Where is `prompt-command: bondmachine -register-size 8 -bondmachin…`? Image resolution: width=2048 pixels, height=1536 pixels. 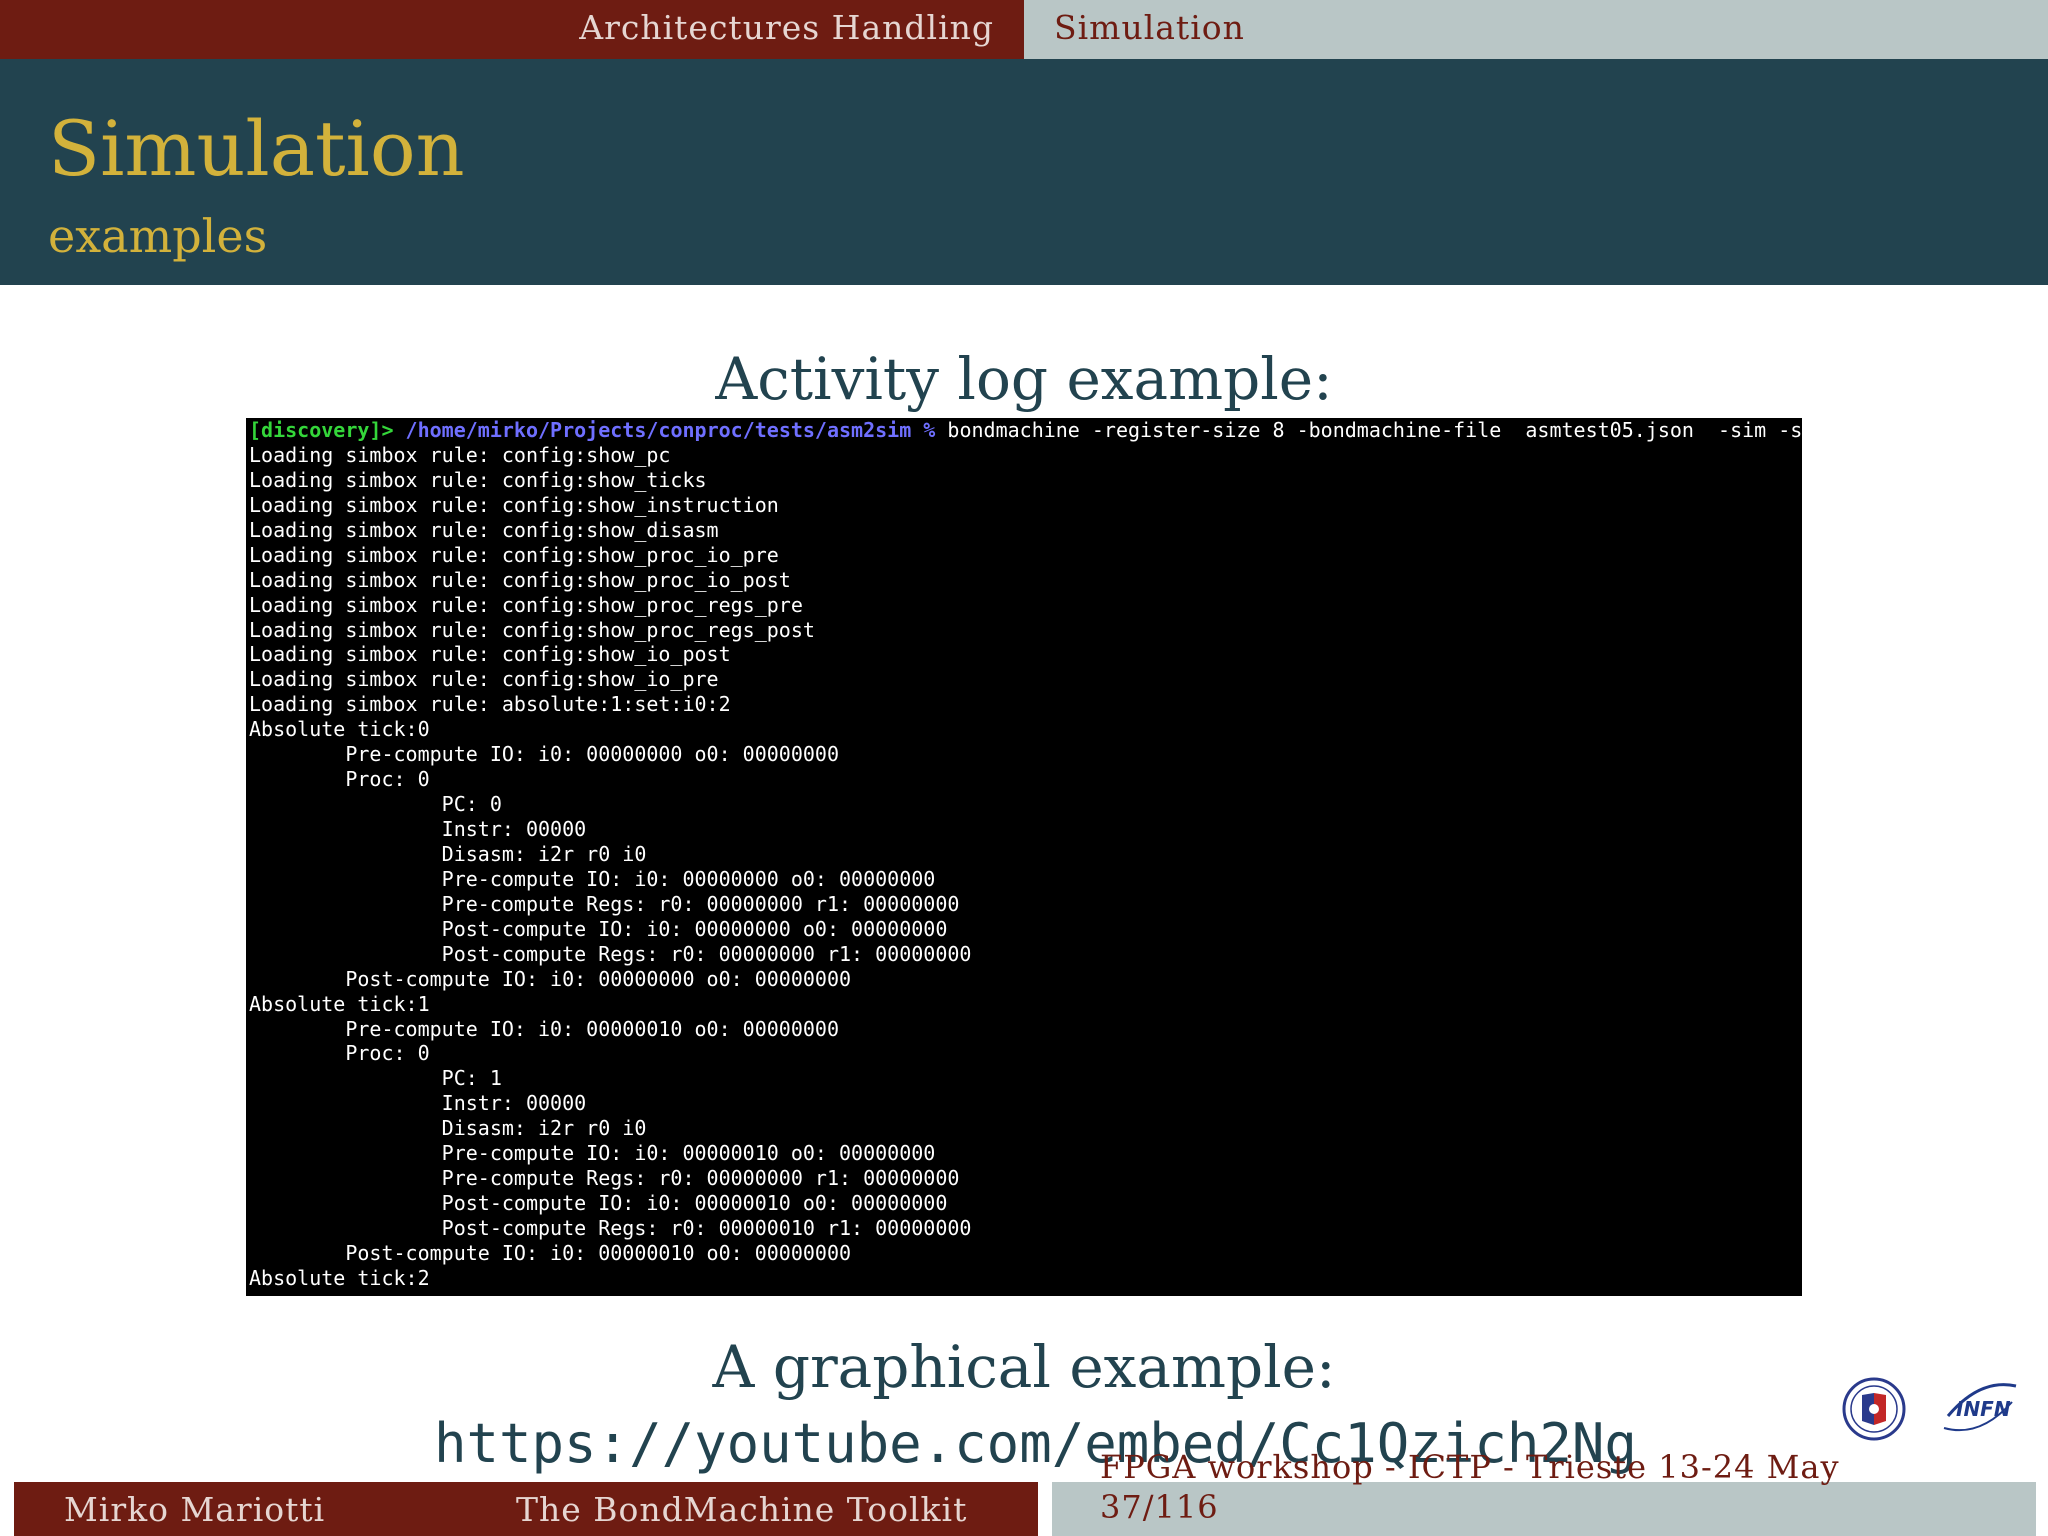
prompt-command: bondmachine -register-size 8 -bondmachin… is located at coordinates (1368, 430).